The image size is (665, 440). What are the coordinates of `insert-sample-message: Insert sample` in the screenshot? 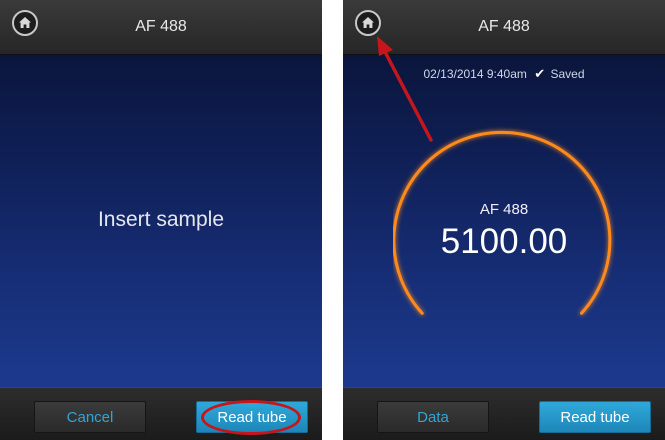 It's located at (161, 219).